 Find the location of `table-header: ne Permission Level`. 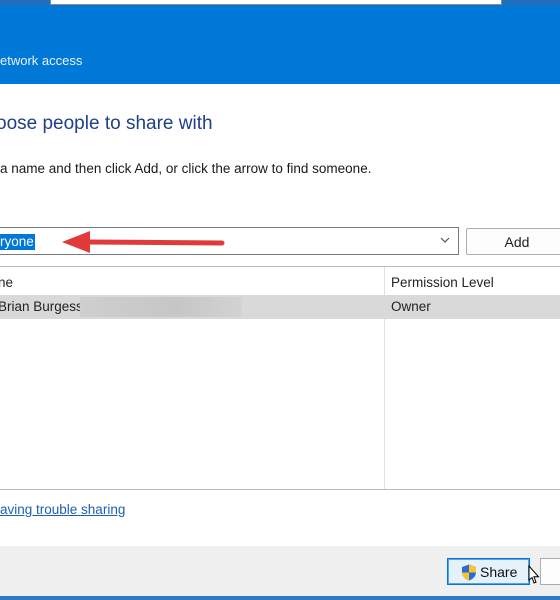

table-header: ne Permission Level is located at coordinates (280, 281).